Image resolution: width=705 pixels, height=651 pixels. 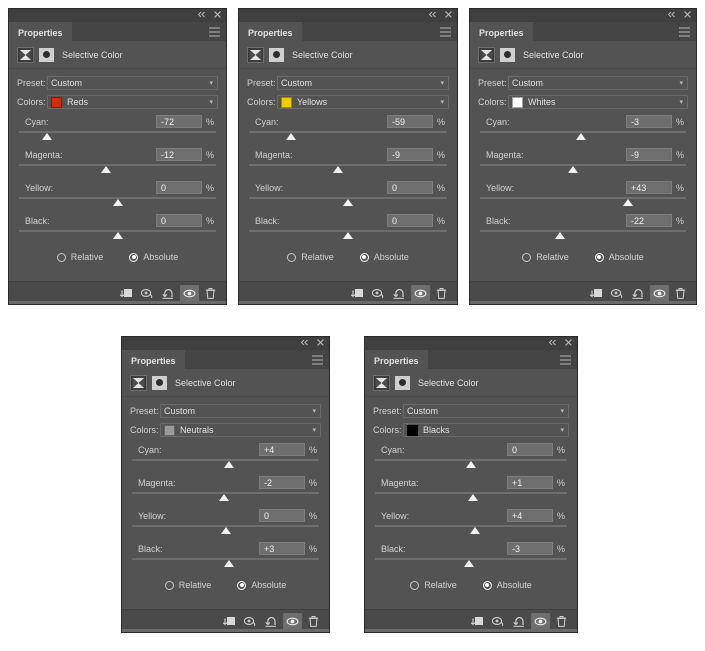 I want to click on colors-select: Blacks ▾, so click(x=486, y=430).